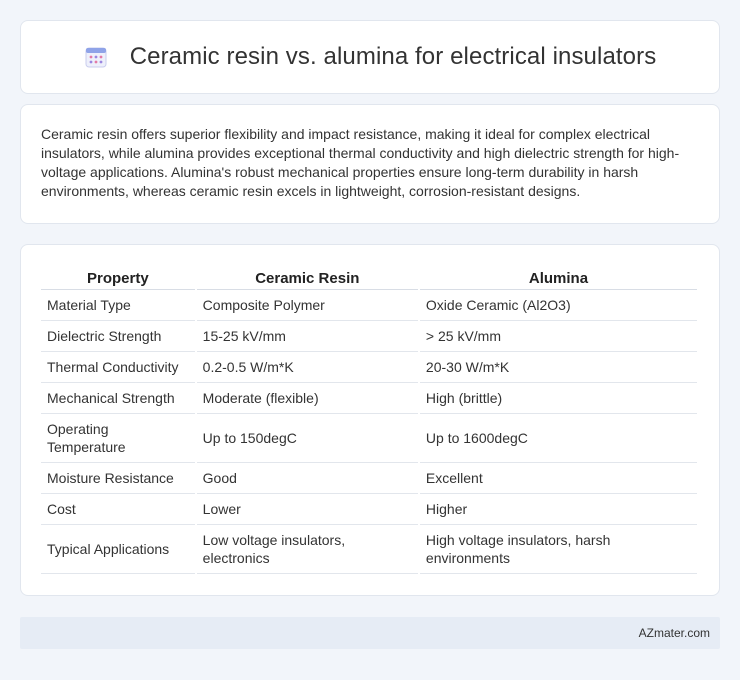  What do you see at coordinates (118, 509) in the screenshot?
I see `property-cell: Cost` at bounding box center [118, 509].